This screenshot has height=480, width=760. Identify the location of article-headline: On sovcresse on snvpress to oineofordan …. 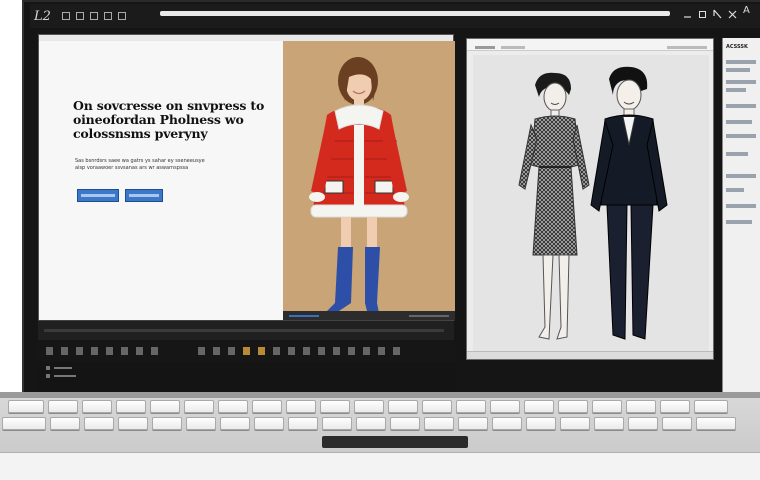
(169, 119).